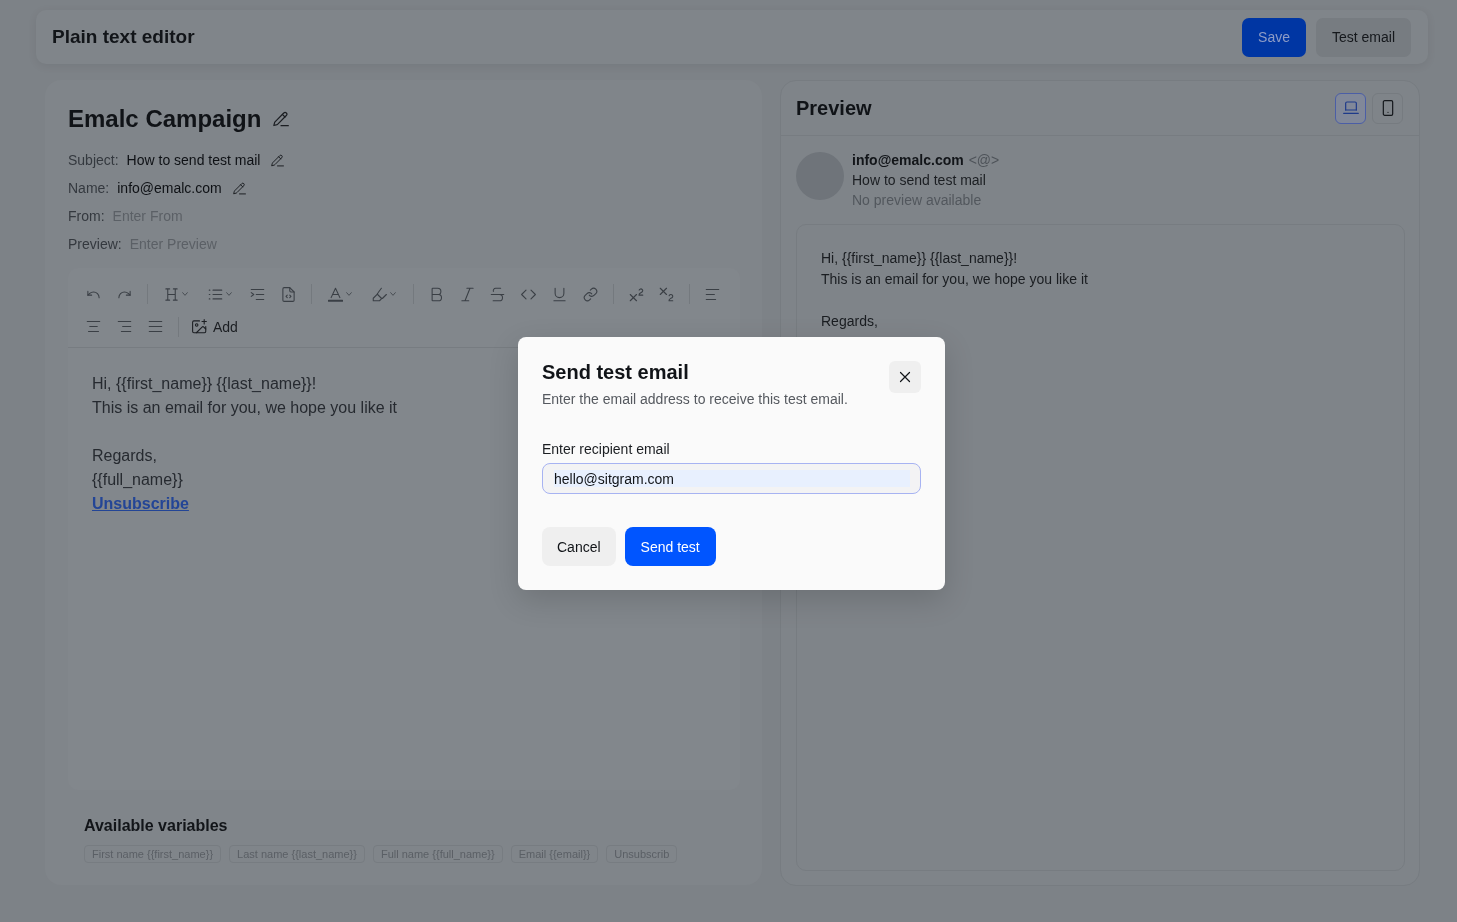 The height and width of the screenshot is (922, 1457). I want to click on preview-title: Preview, so click(834, 108).